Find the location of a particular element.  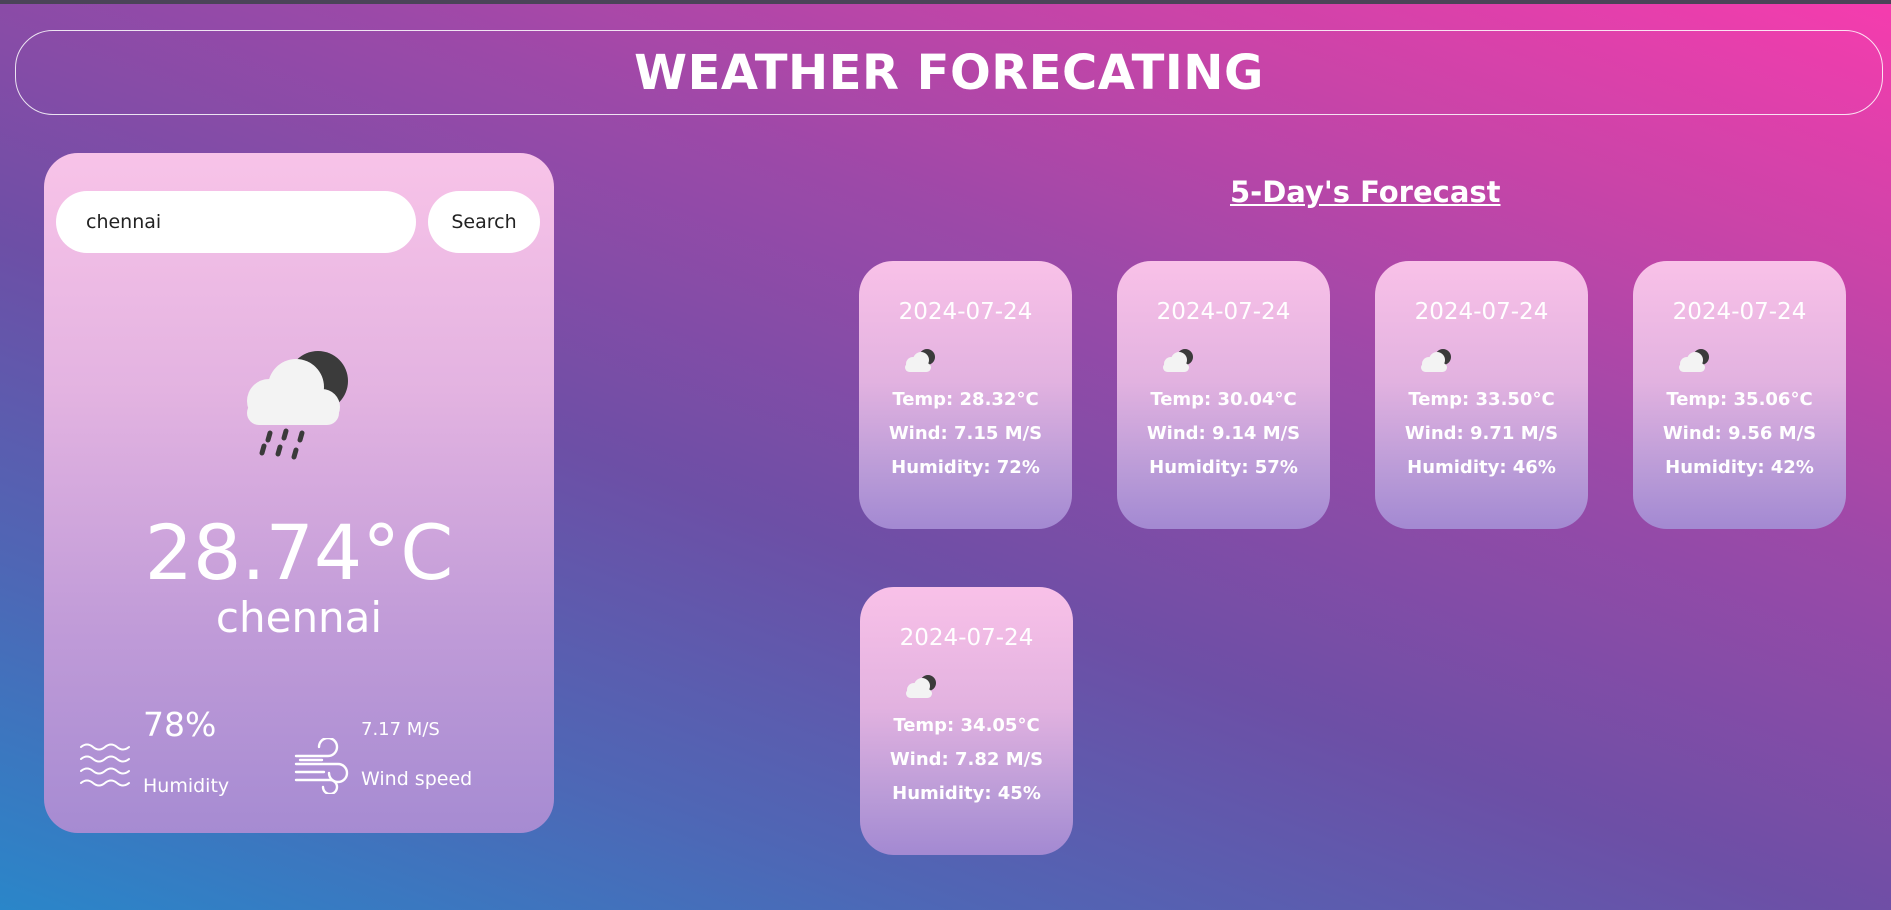

forecast-wind: Wind: 9.71 M/S is located at coordinates (1481, 433).